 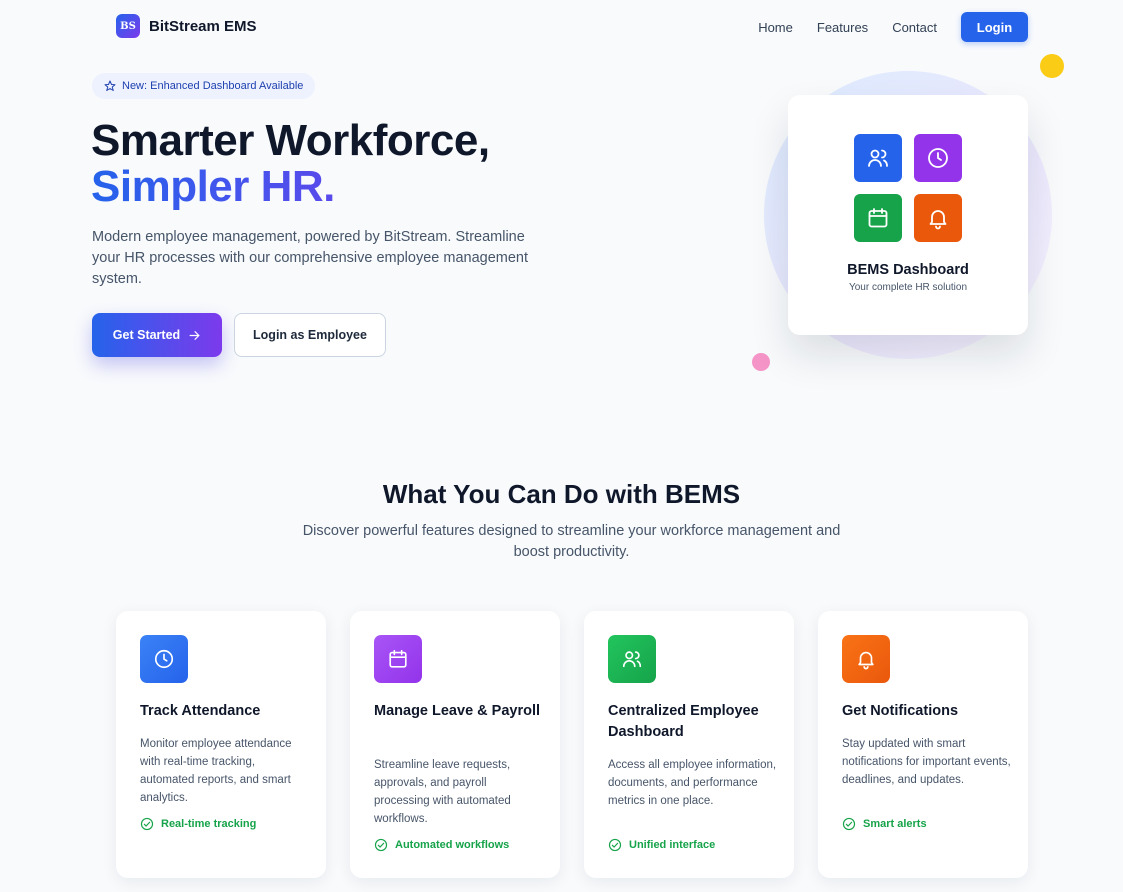 I want to click on decorative-dot-yellow, so click(x=1052, y=66).